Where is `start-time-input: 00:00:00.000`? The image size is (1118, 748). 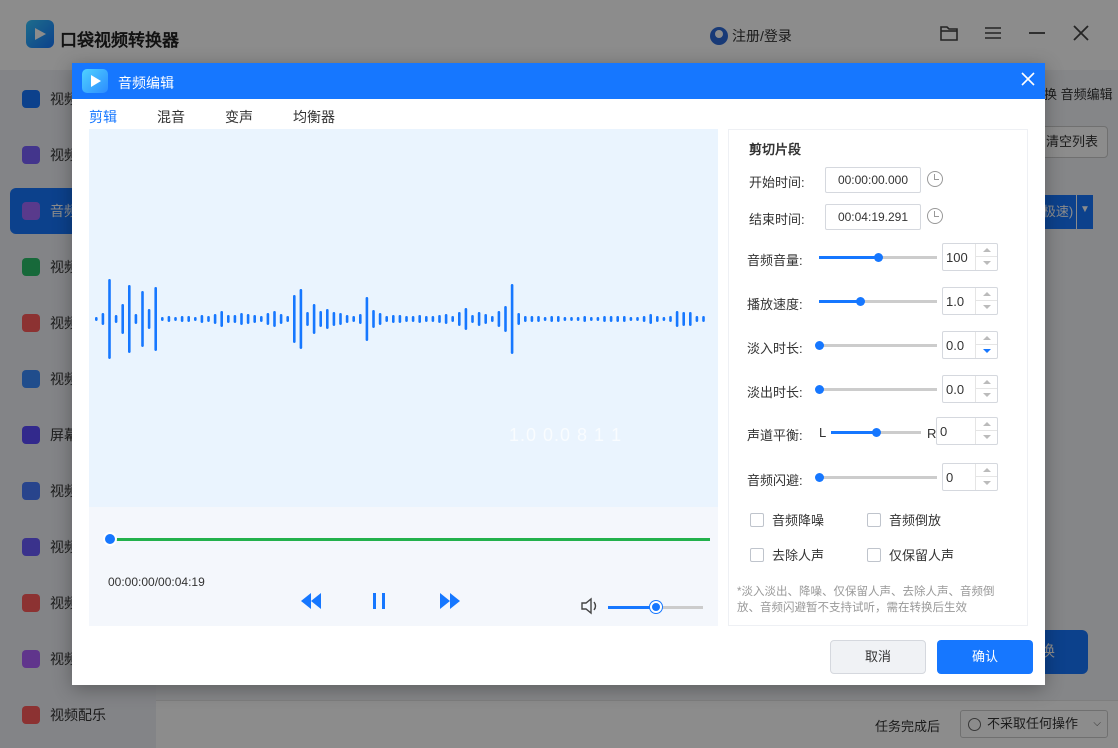 start-time-input: 00:00:00.000 is located at coordinates (873, 180).